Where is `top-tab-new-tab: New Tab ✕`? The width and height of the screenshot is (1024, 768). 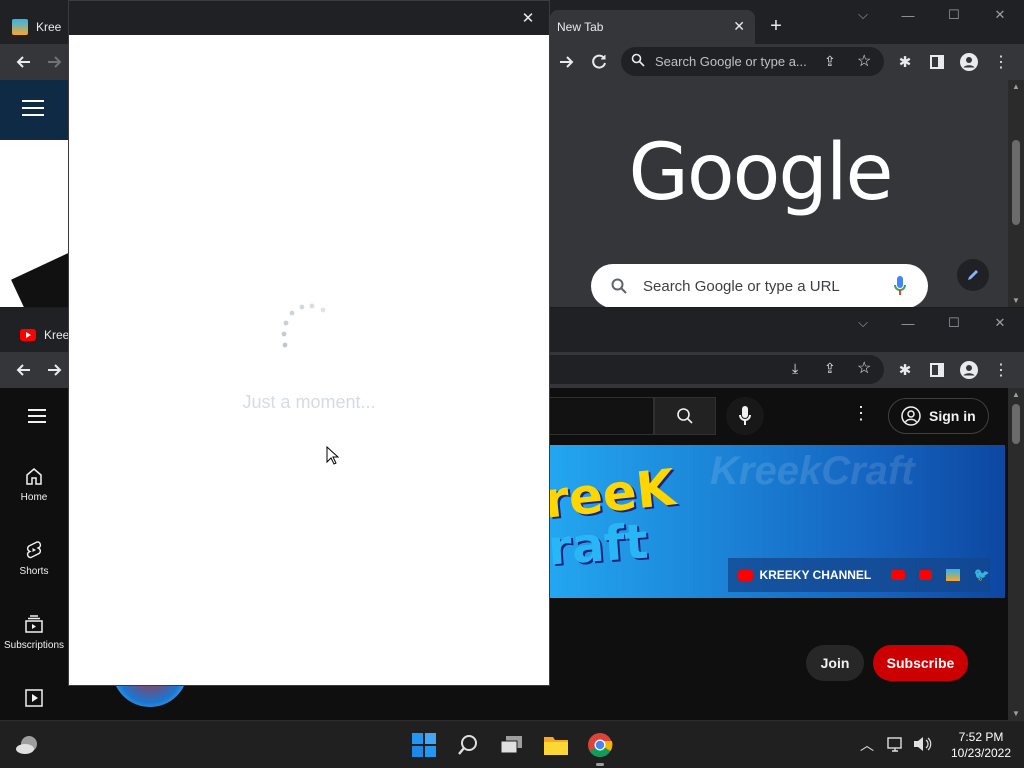
top-tab-new-tab: New Tab ✕ is located at coordinates (652, 27).